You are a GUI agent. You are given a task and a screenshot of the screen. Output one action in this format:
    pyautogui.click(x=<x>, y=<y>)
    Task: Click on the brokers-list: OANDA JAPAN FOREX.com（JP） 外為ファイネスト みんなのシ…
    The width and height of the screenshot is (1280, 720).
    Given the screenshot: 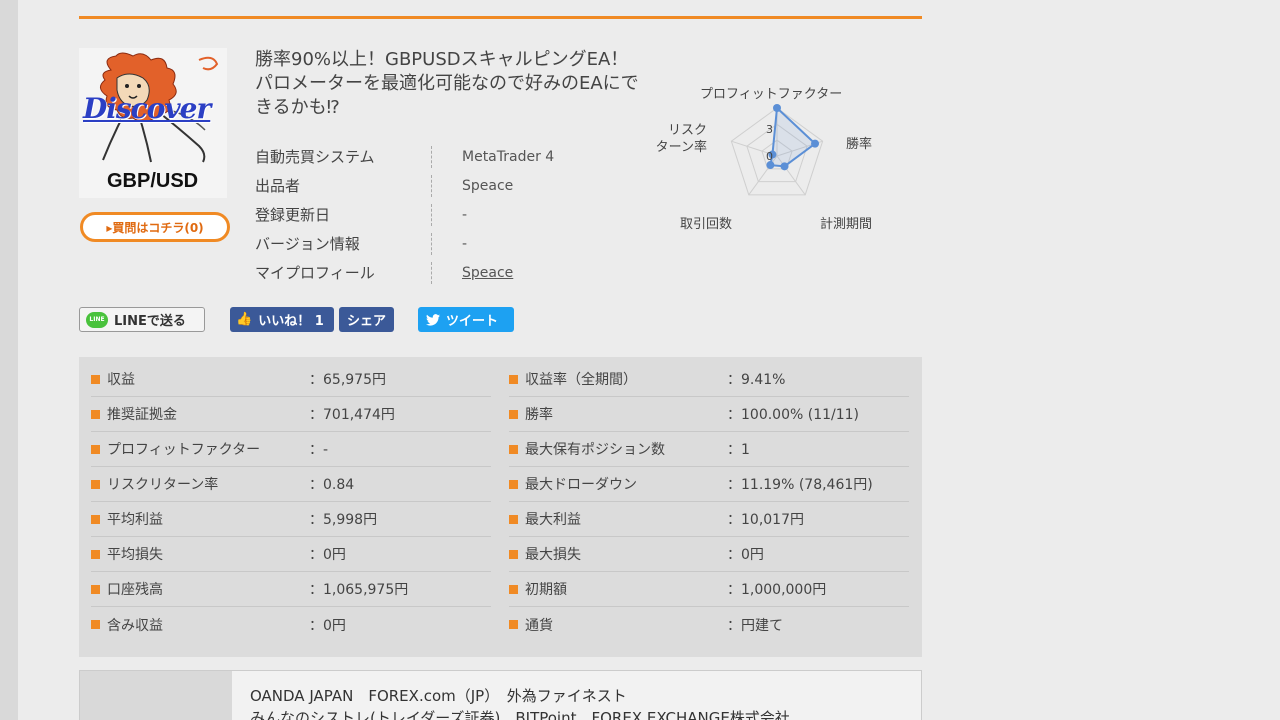 What is the action you would take?
    pyautogui.click(x=520, y=702)
    